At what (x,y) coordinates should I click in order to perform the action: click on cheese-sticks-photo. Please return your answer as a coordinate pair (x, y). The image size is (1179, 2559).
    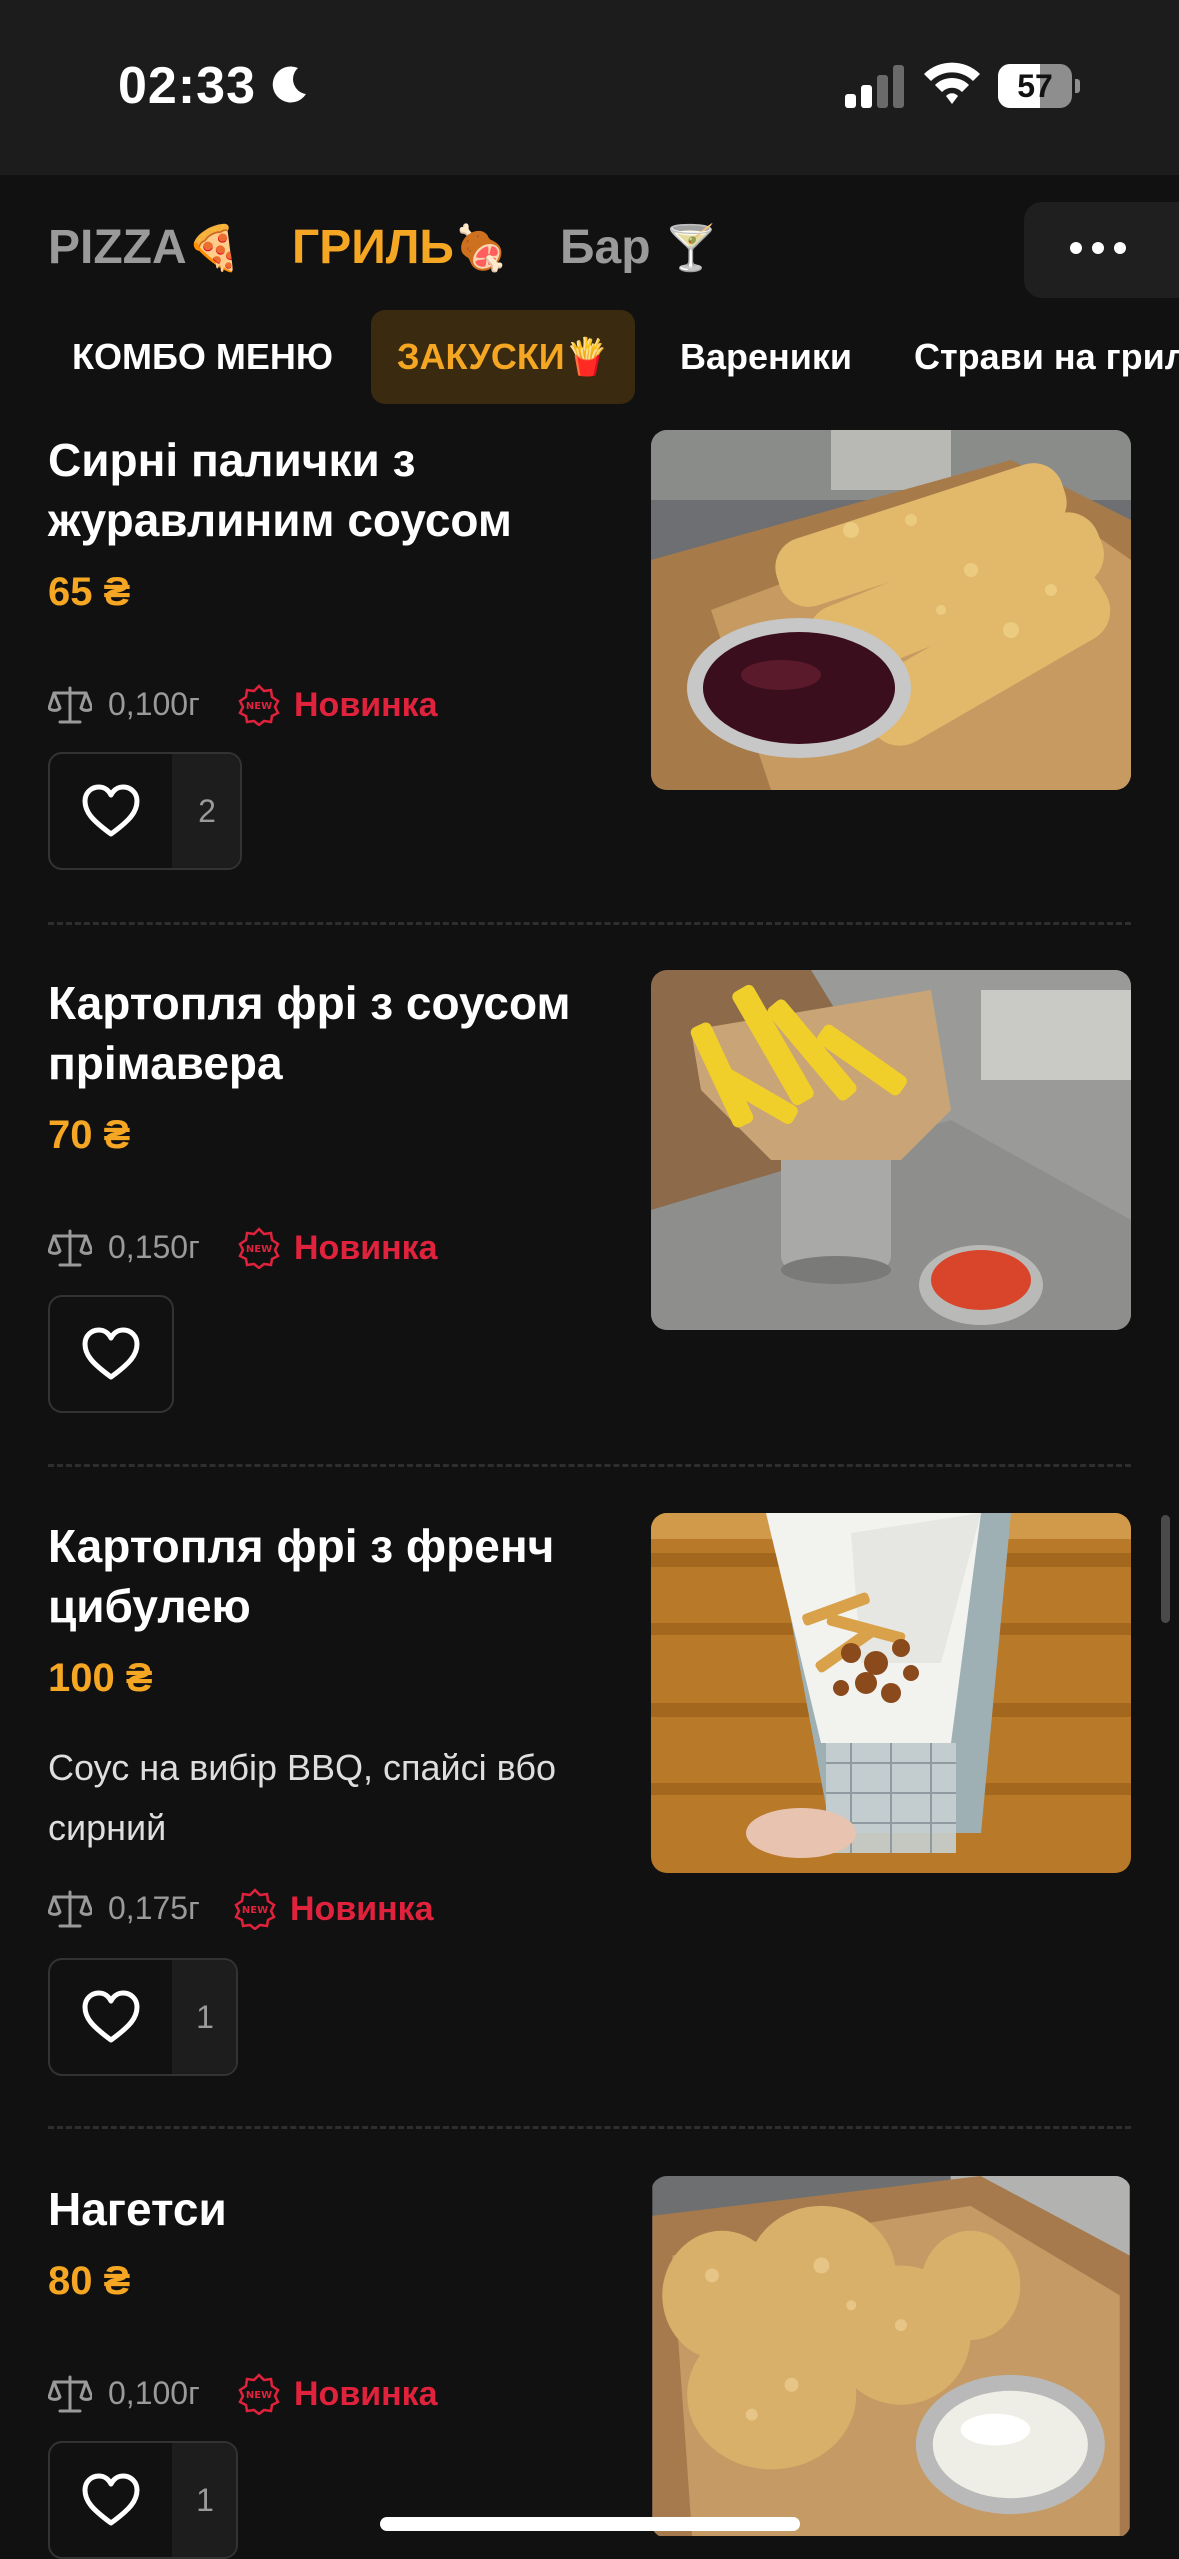
    Looking at the image, I should click on (891, 610).